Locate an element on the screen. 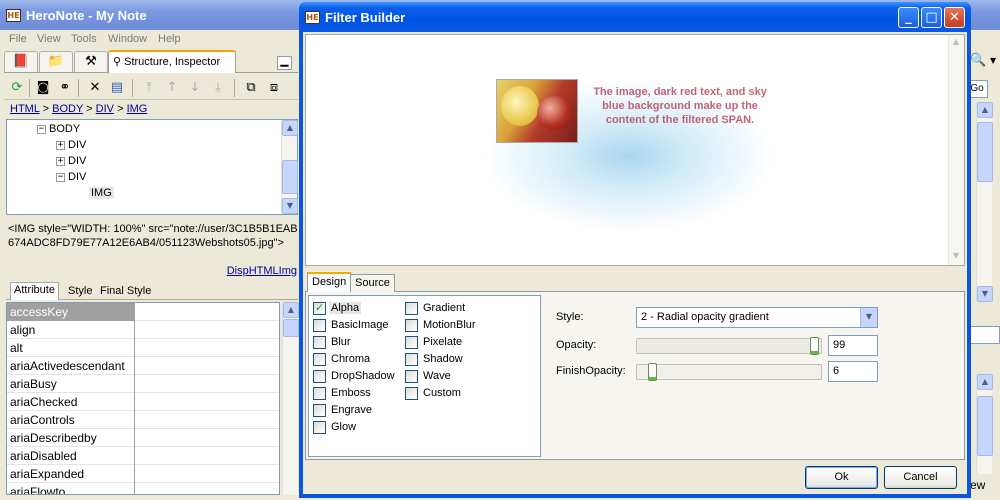 The width and height of the screenshot is (1000, 500). search-icon: 🔍 is located at coordinates (978, 60).